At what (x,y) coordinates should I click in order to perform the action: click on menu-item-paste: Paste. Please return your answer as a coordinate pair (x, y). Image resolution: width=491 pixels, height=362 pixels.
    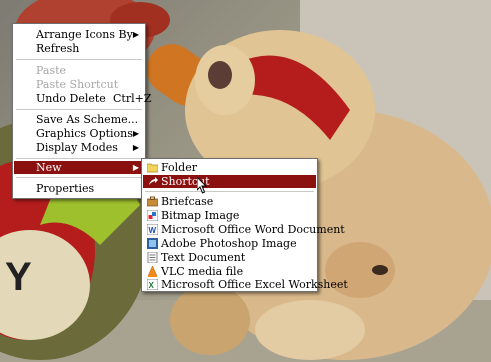
    Looking at the image, I should click on (79, 70).